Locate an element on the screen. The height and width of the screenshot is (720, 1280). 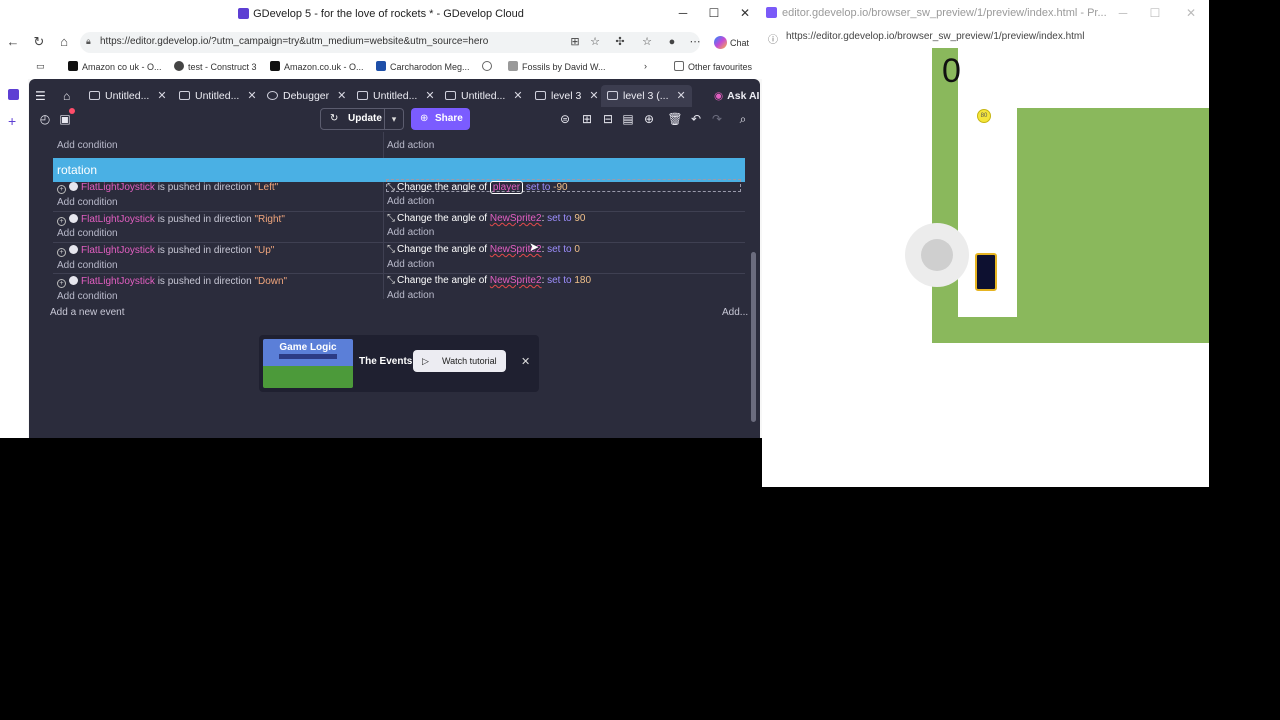
delete-icon: 🗑︎ is located at coordinates (675, 119).